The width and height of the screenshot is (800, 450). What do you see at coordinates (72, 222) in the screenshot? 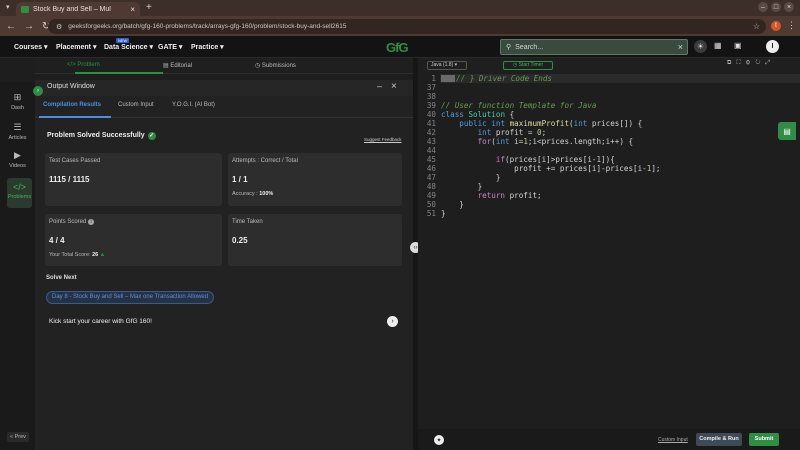
I see `points-label: Points Scored i` at bounding box center [72, 222].